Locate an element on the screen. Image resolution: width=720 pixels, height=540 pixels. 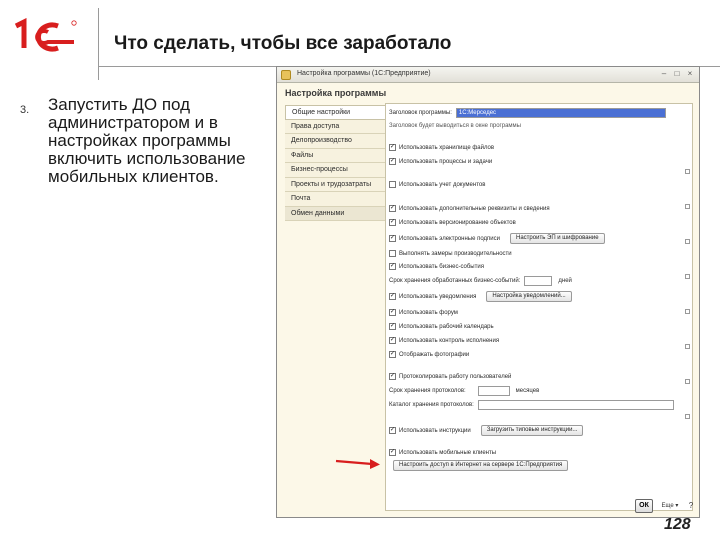
checkbox-processes: ✓ is located at coordinates (392, 161).